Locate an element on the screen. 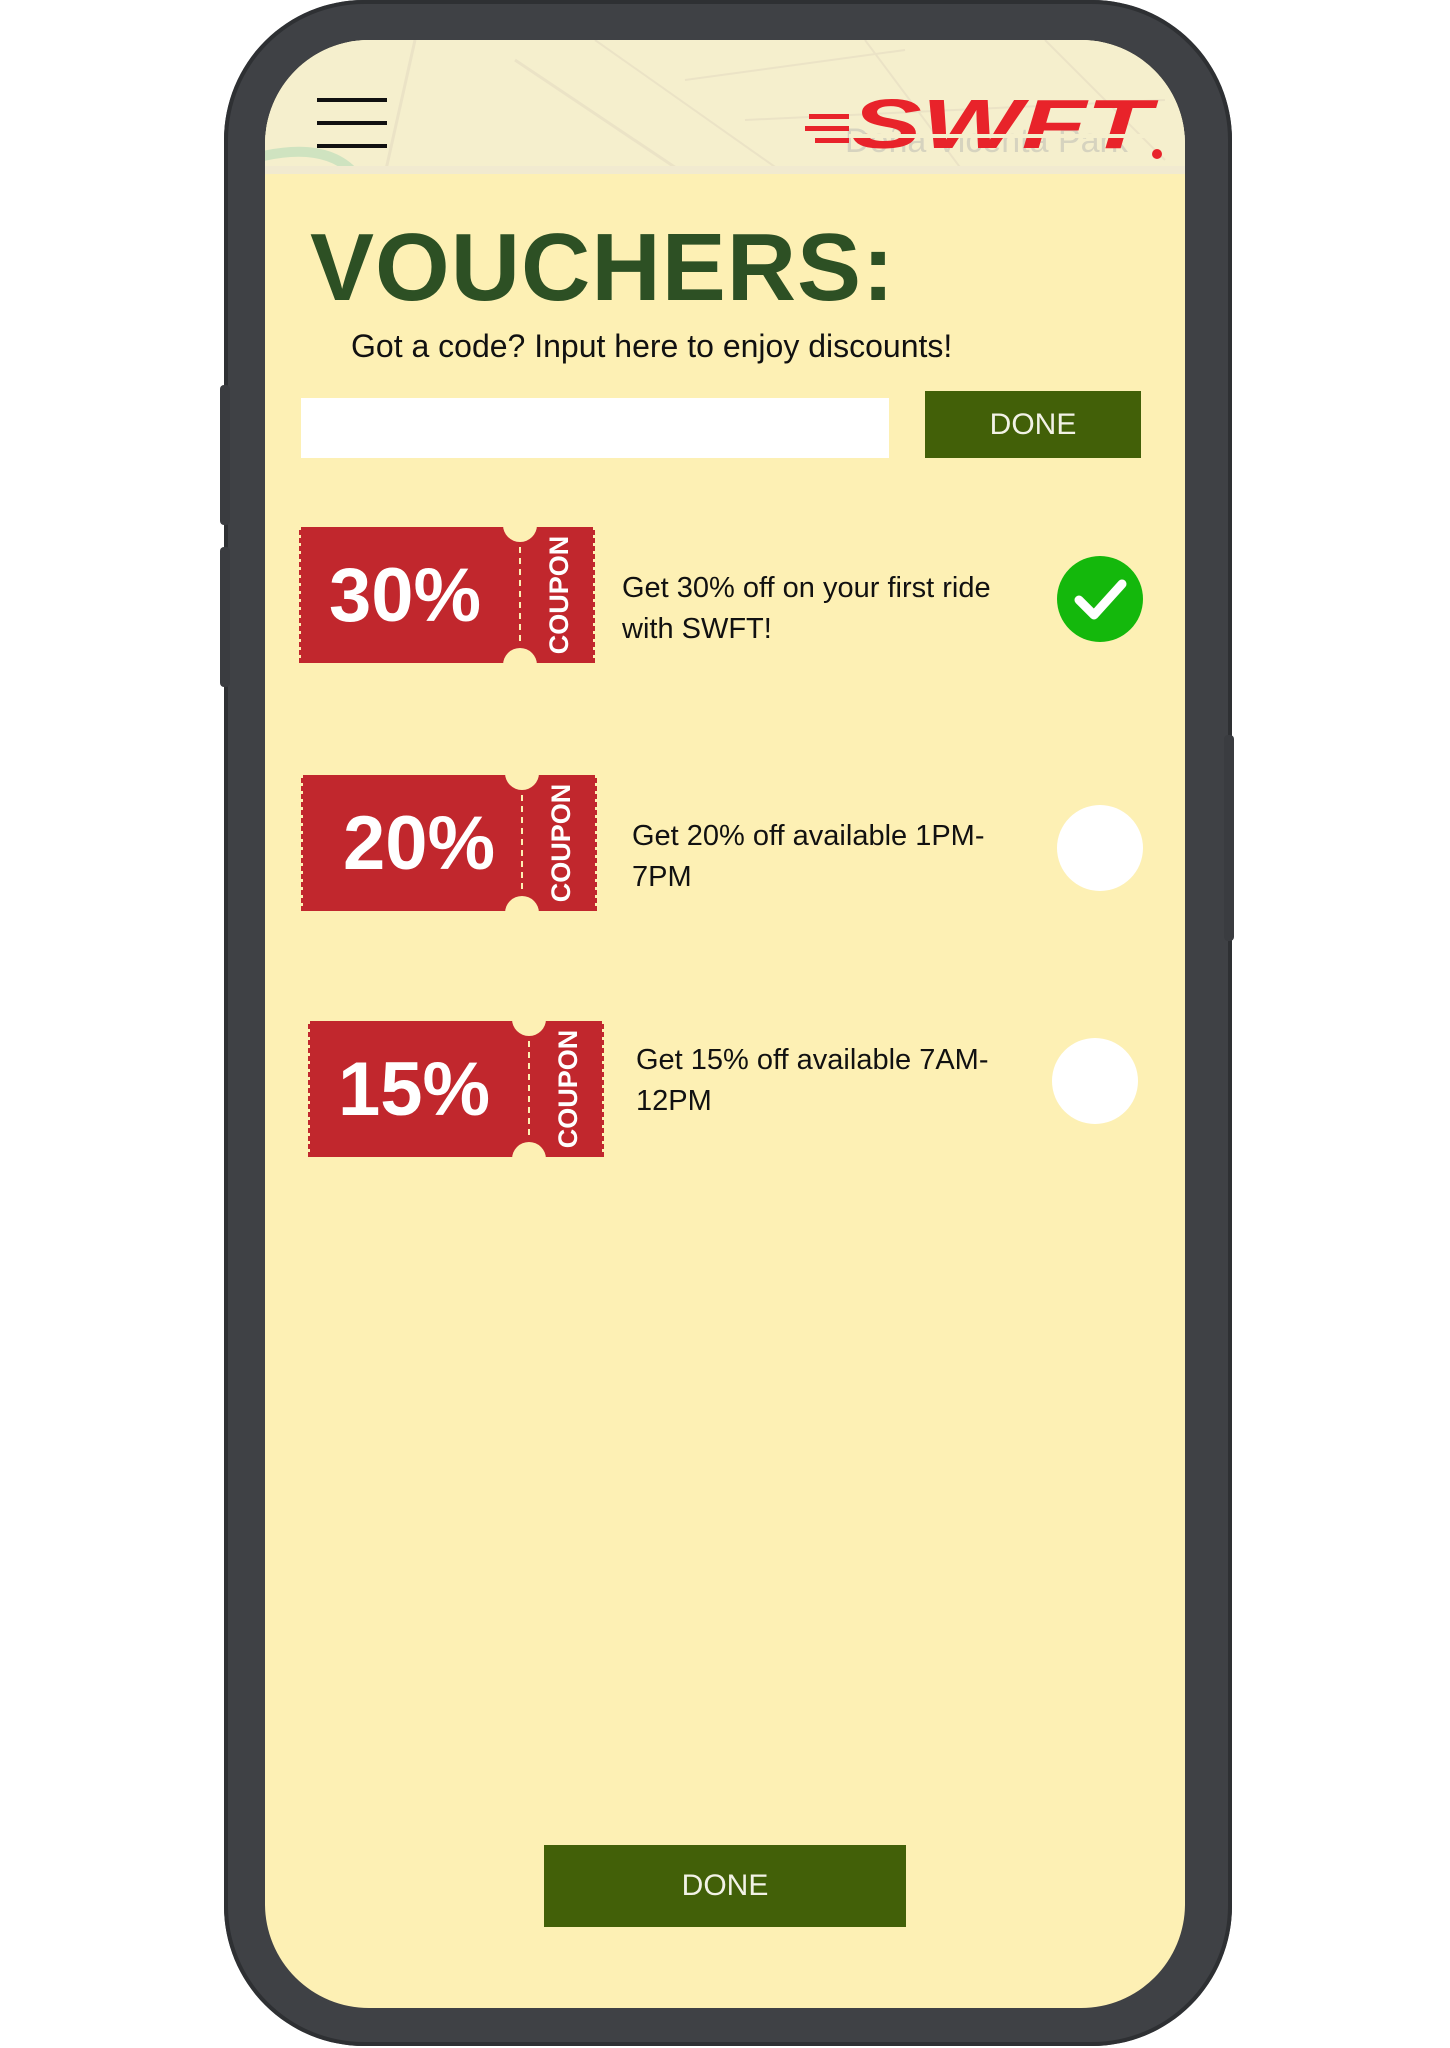 Image resolution: width=1450 pixels, height=2048 pixels. coupon-ticket: 30% COUPON is located at coordinates (447, 595).